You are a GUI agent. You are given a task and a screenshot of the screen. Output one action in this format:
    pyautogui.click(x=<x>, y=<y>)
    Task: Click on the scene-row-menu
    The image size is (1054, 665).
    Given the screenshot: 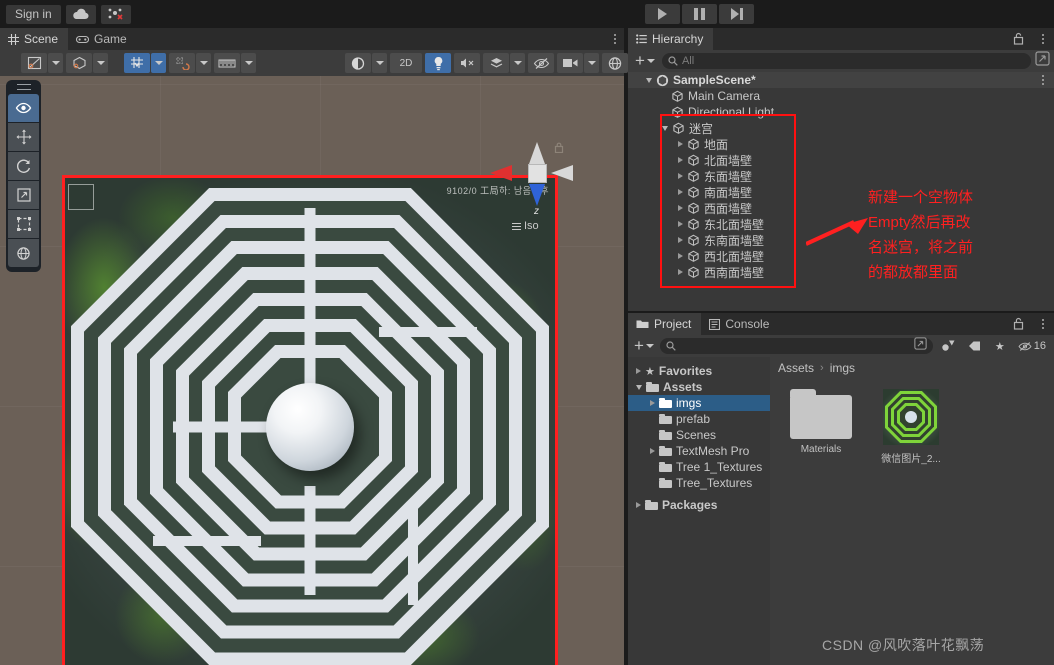 What is the action you would take?
    pyautogui.click(x=1043, y=80)
    